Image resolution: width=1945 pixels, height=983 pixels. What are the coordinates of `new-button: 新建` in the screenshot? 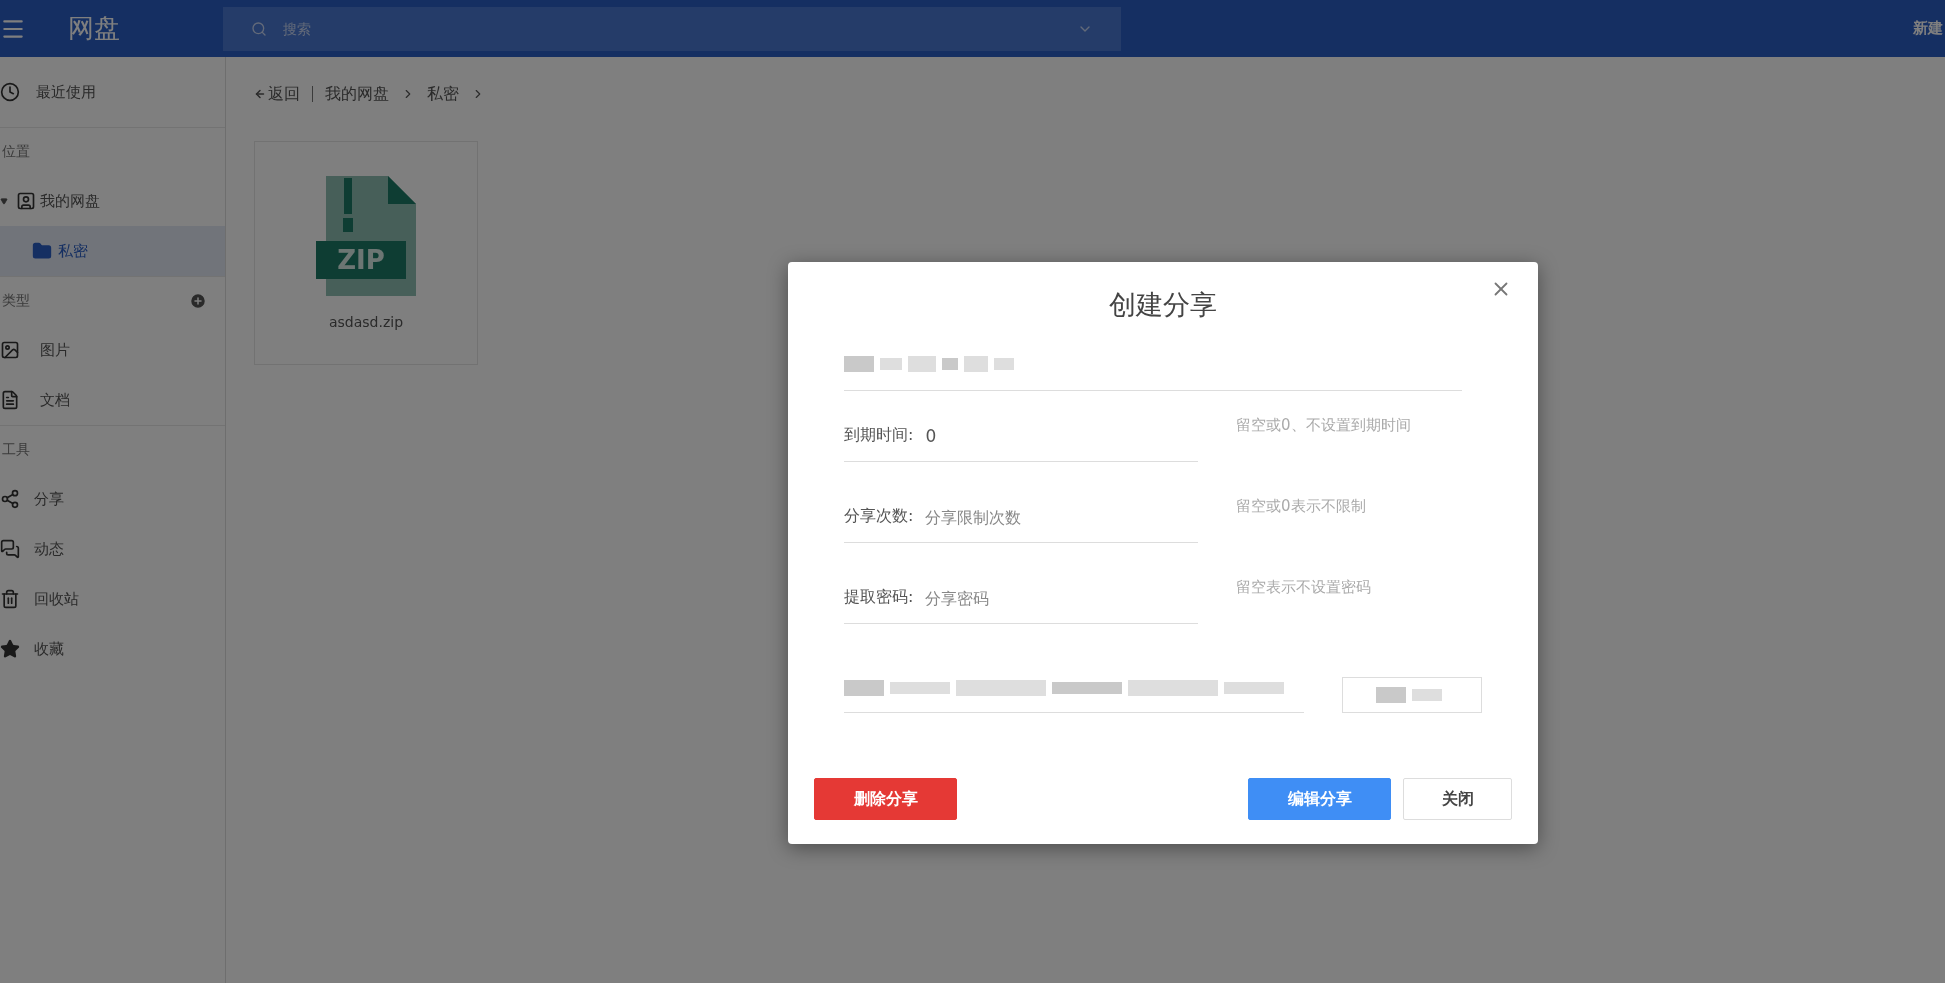 It's located at (1929, 28).